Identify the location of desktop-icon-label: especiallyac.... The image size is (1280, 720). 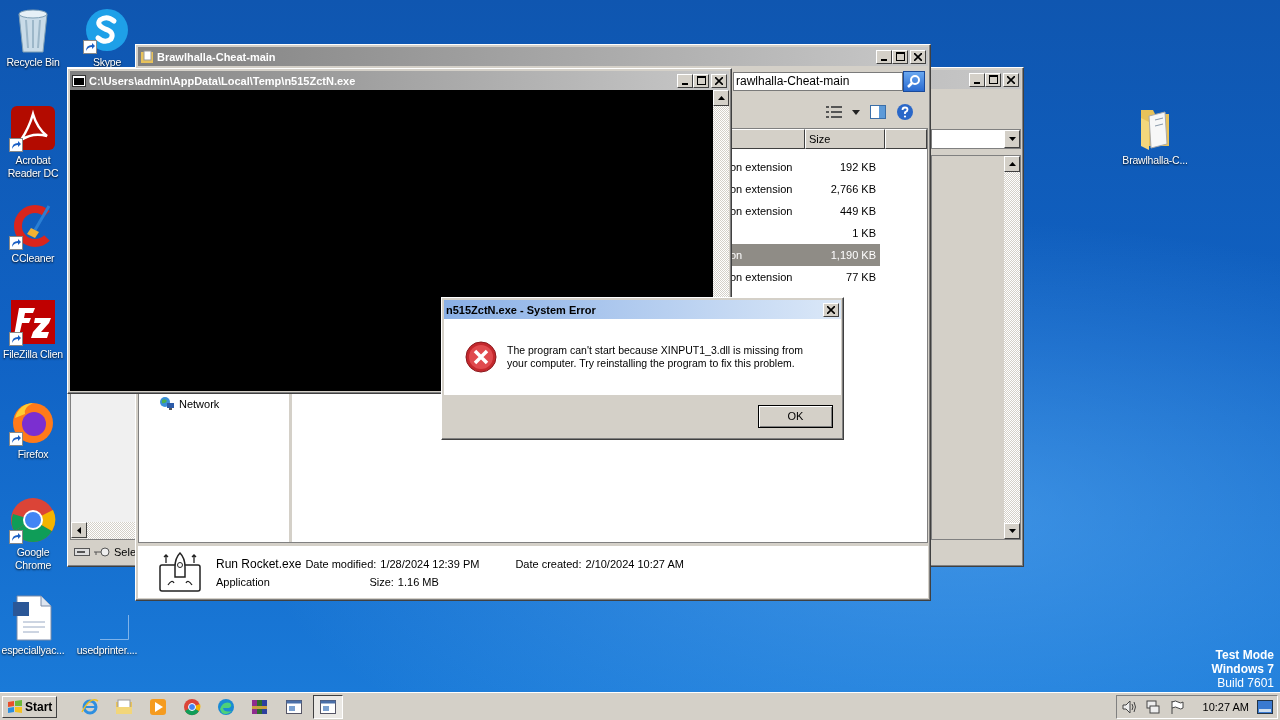
(33, 650).